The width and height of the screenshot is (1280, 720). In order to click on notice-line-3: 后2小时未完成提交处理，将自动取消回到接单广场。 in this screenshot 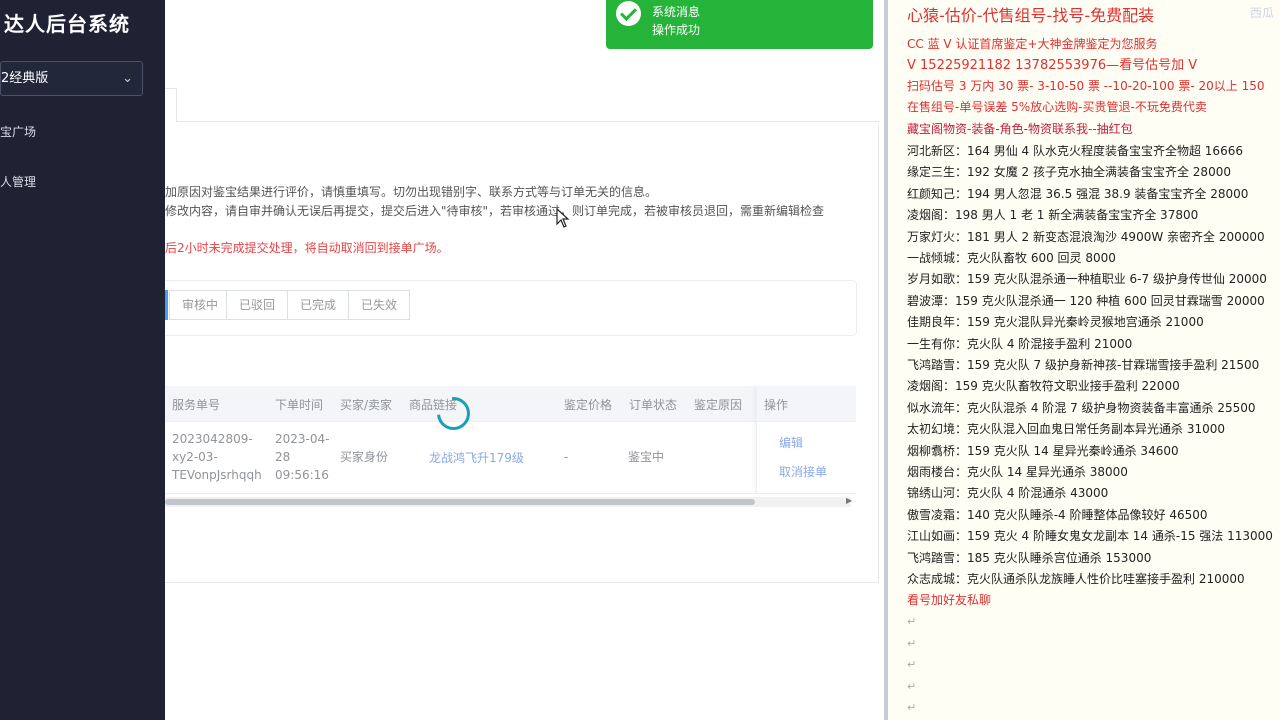, I will do `click(307, 248)`.